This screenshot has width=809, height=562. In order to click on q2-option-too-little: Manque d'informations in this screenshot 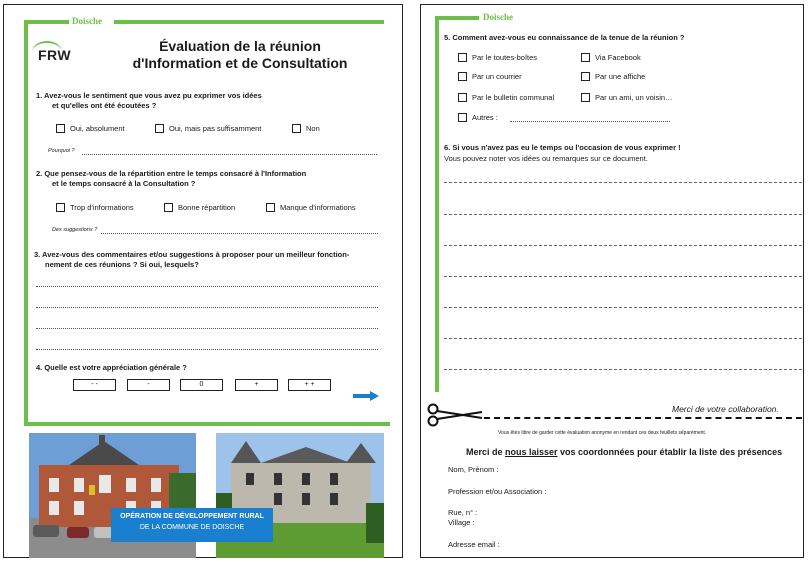, I will do `click(311, 207)`.